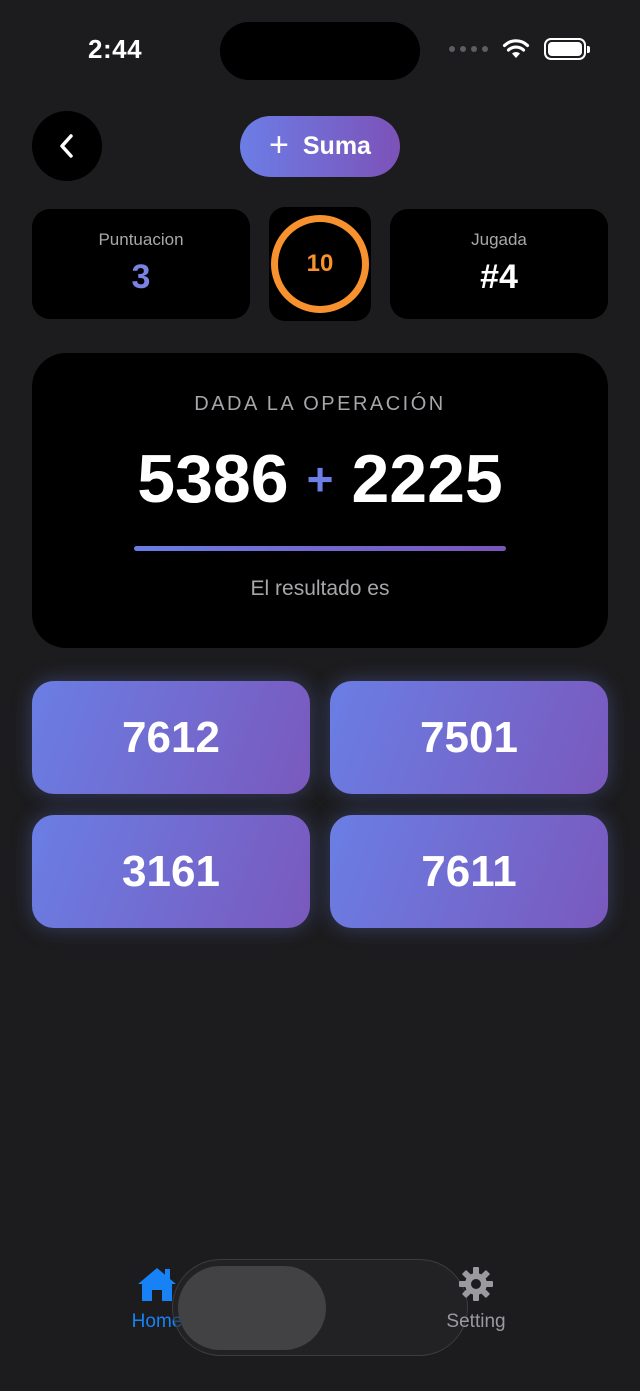 The width and height of the screenshot is (640, 1391). I want to click on operation-mode-button: + Suma, so click(320, 146).